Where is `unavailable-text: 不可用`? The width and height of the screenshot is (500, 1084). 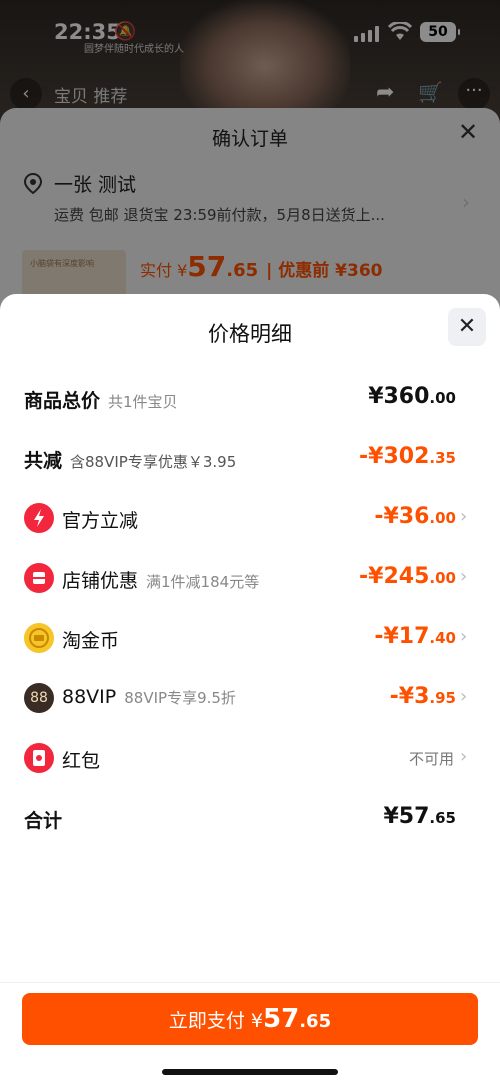
unavailable-text: 不可用 is located at coordinates (431, 759).